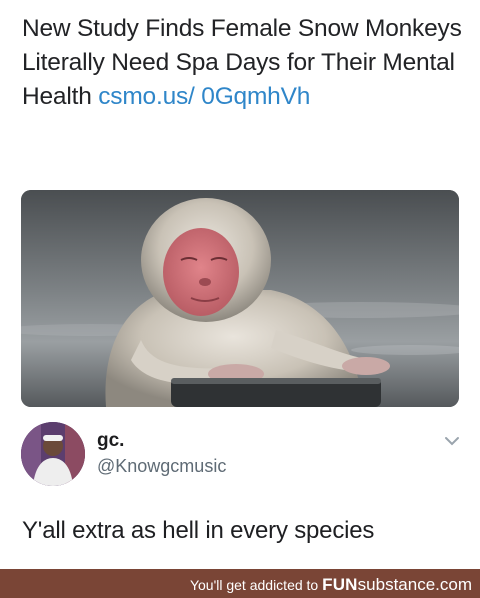 Image resolution: width=480 pixels, height=598 pixels. I want to click on footer-tagline: You'll get addicted to, so click(254, 585).